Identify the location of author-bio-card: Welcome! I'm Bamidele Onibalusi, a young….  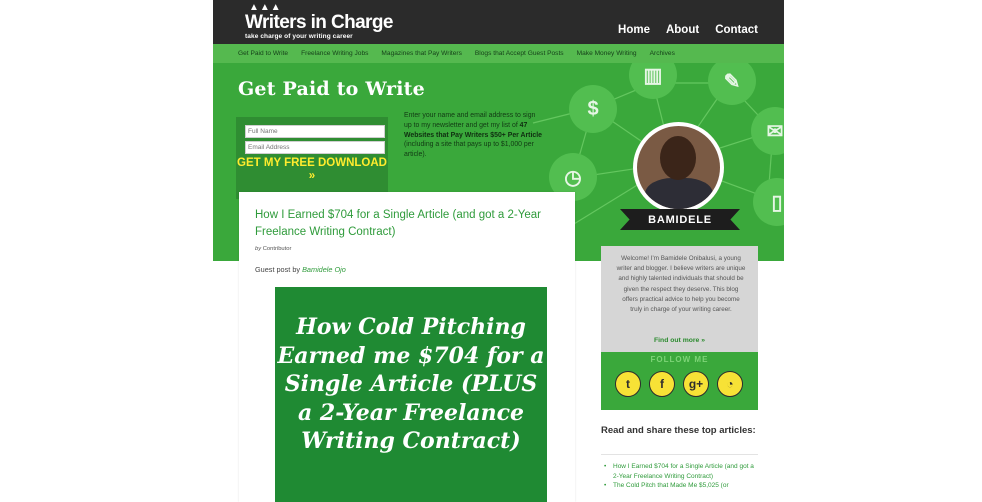
(679, 328).